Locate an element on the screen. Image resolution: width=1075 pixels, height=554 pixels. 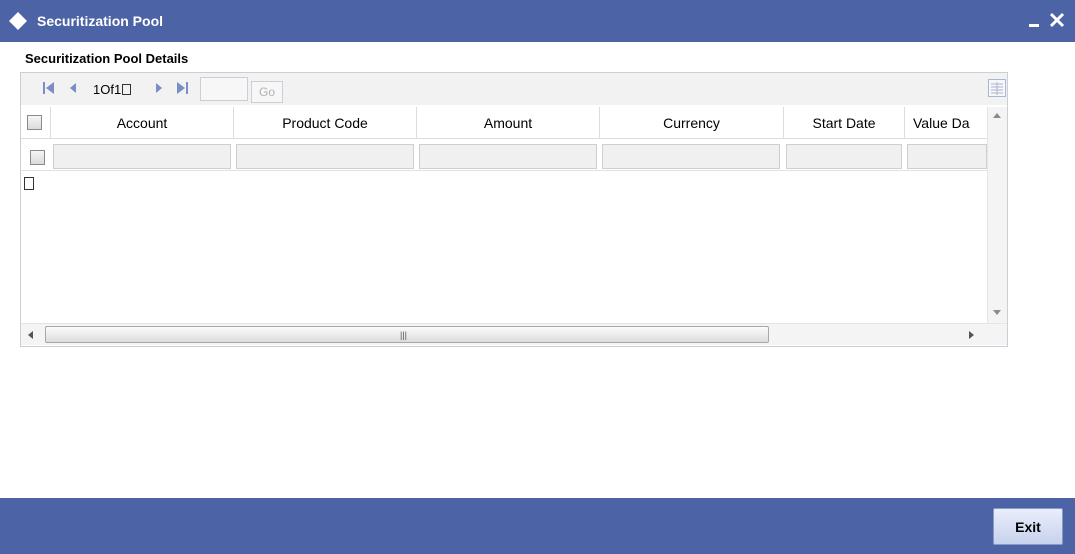
table-row is located at coordinates (504, 157).